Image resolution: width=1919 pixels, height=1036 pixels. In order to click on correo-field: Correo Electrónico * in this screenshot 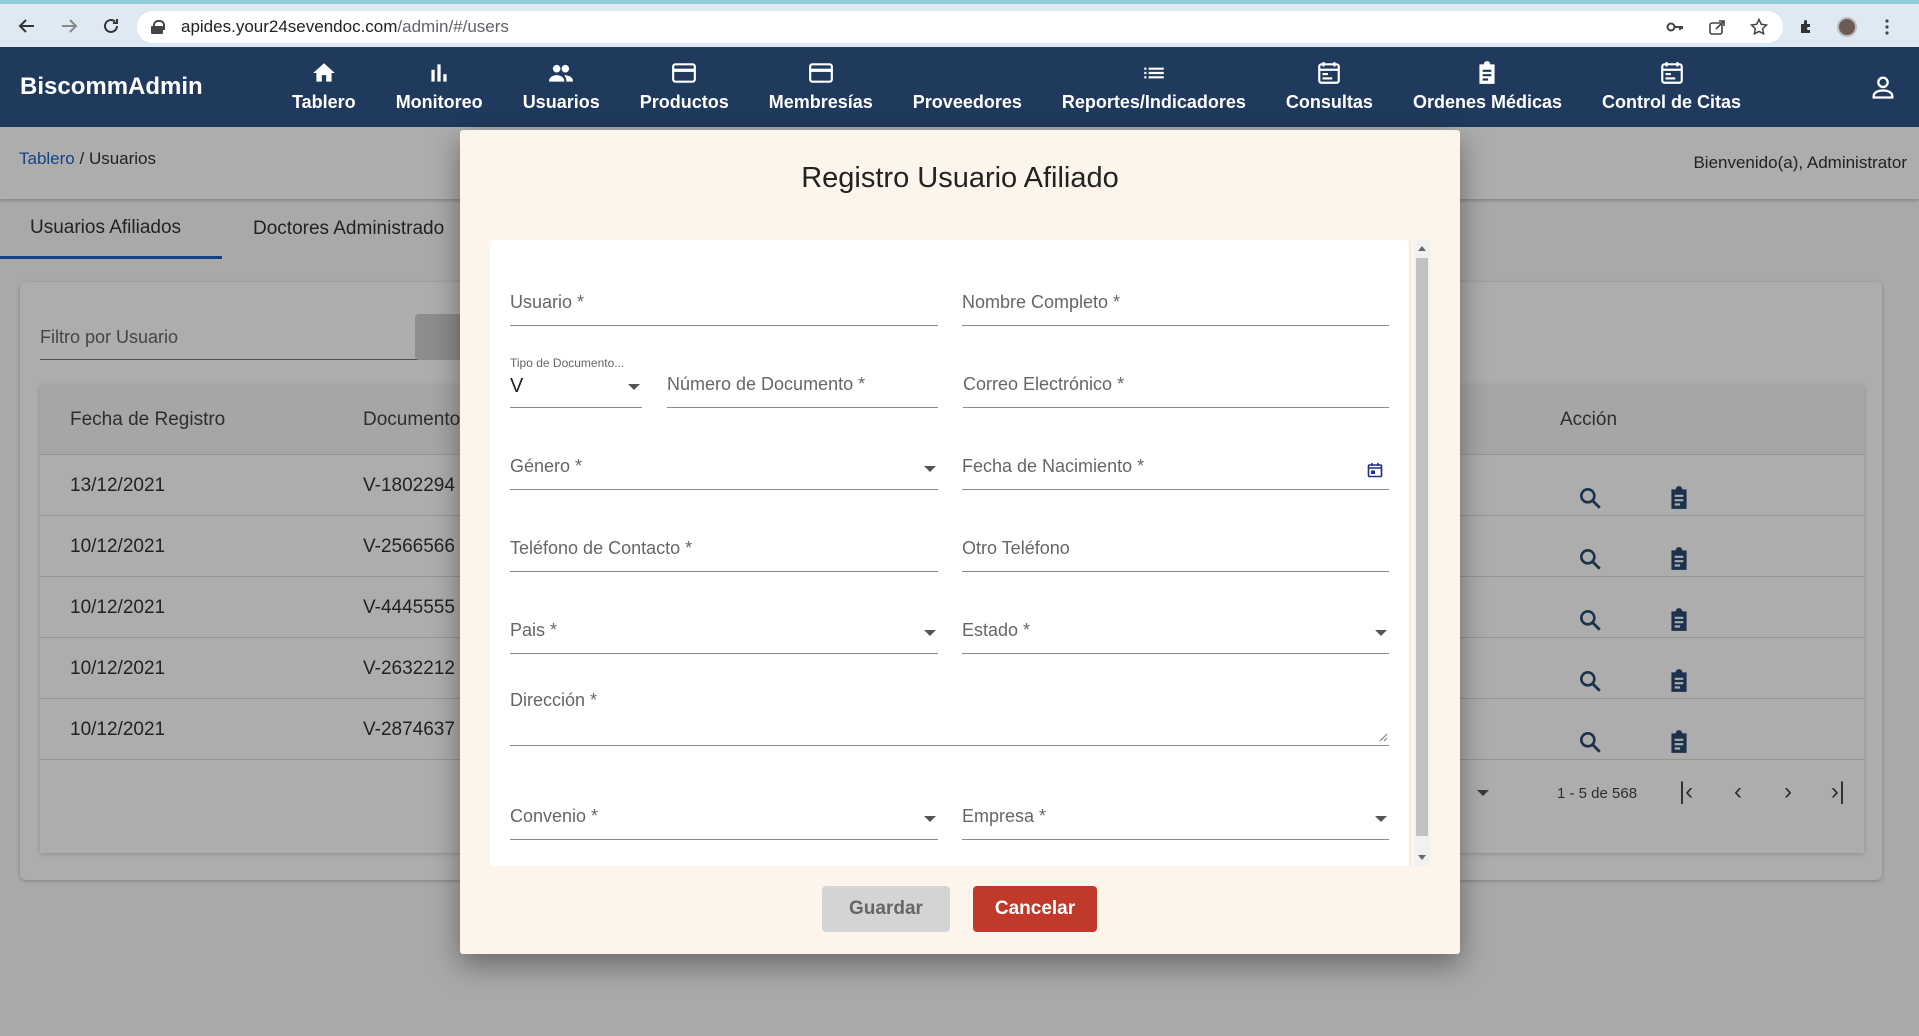, I will do `click(1176, 388)`.